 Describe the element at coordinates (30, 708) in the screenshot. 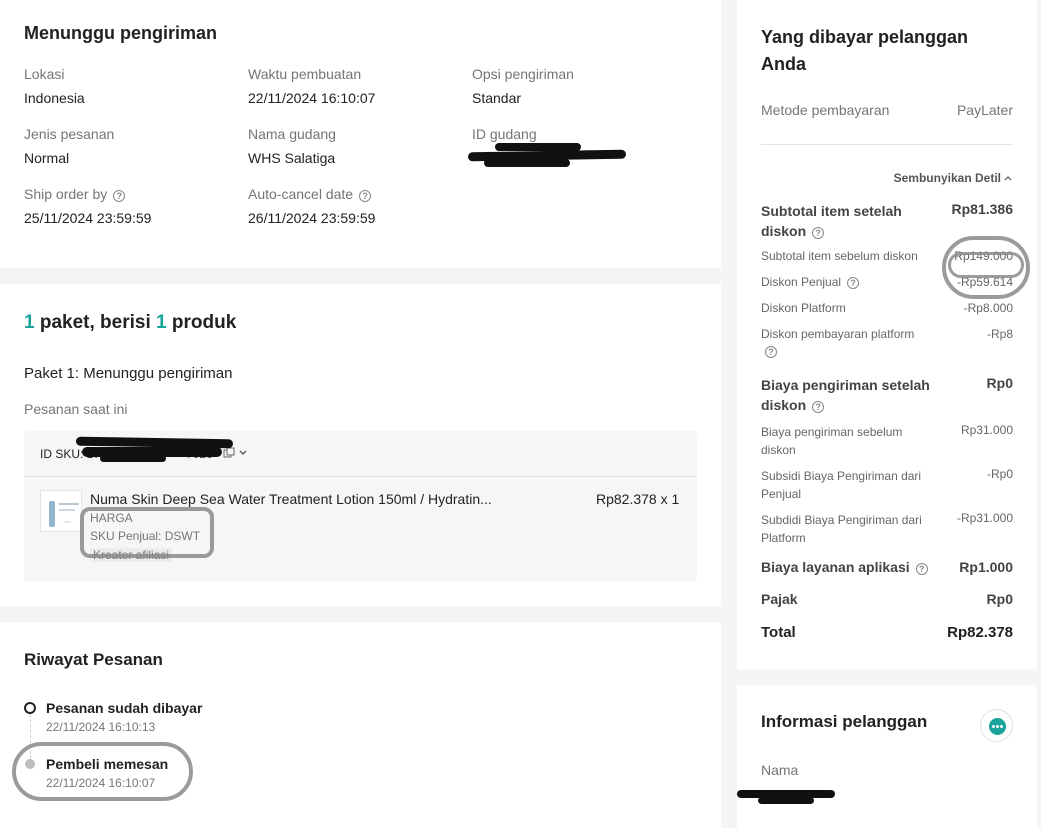

I see `timeline-dot-active` at that location.